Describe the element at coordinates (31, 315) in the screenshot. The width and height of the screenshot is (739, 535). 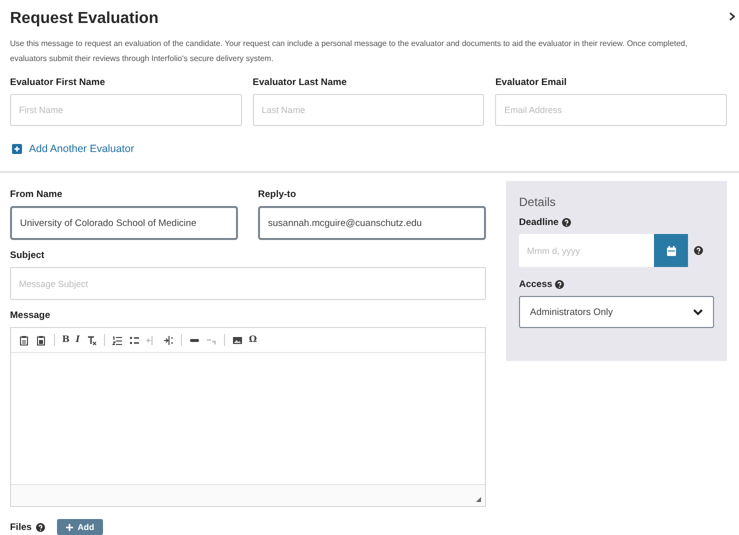
I see `field-label: Message` at that location.